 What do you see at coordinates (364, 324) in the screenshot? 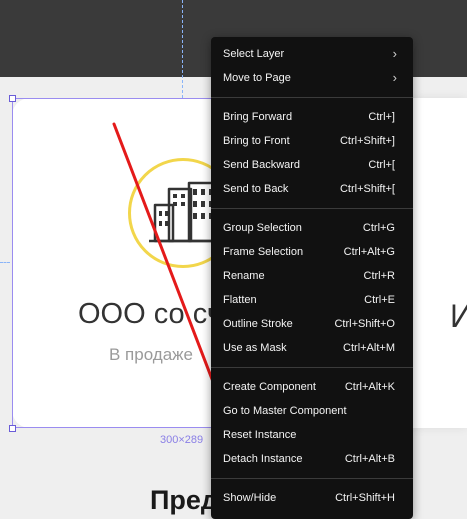
I see `menu-item-shortcut: Ctrl+Shift+O` at bounding box center [364, 324].